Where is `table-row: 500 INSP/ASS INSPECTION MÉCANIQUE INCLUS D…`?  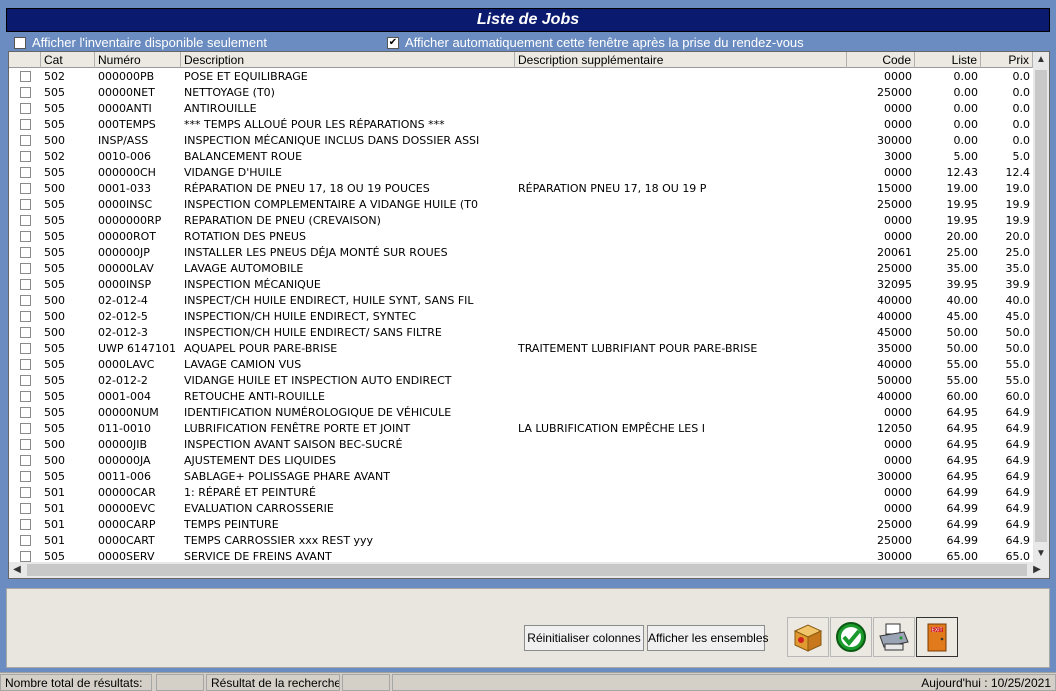
table-row: 500 INSP/ASS INSPECTION MÉCANIQUE INCLUS D… is located at coordinates (521, 141).